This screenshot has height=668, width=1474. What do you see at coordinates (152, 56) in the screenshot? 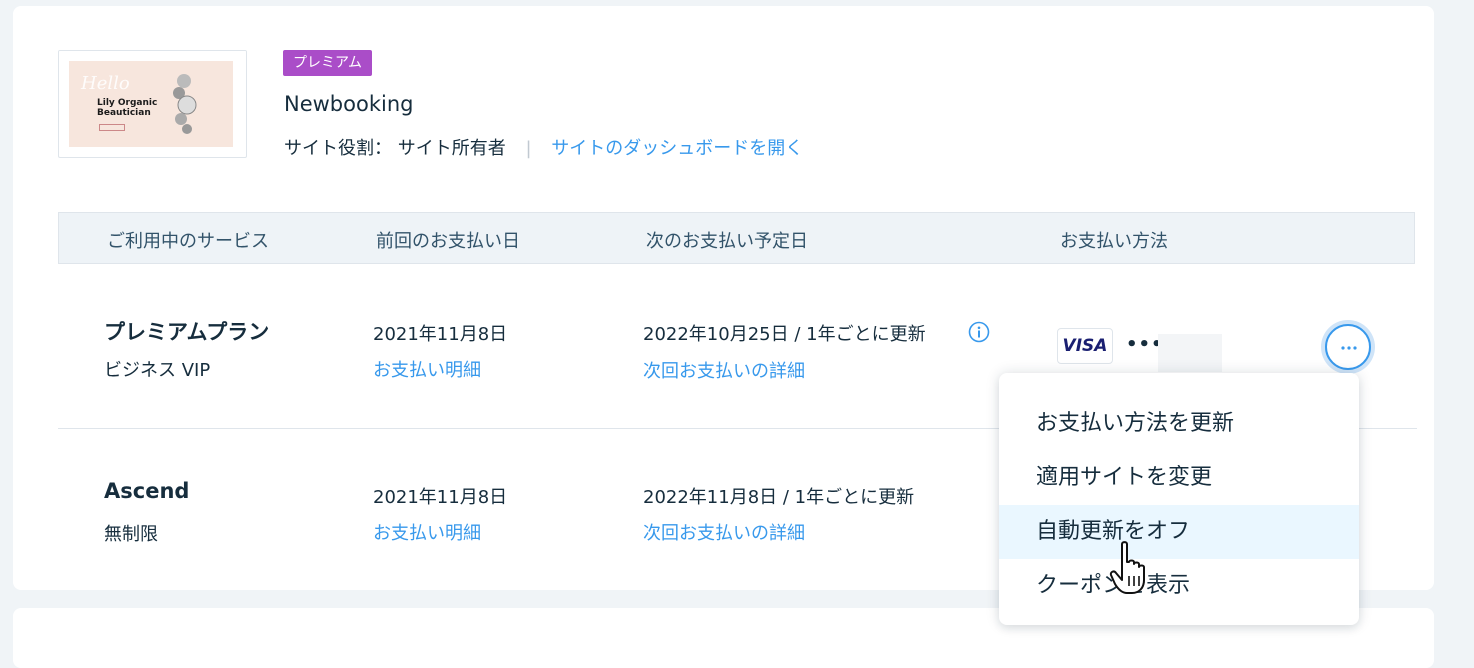
I see `thumbnail-nav` at bounding box center [152, 56].